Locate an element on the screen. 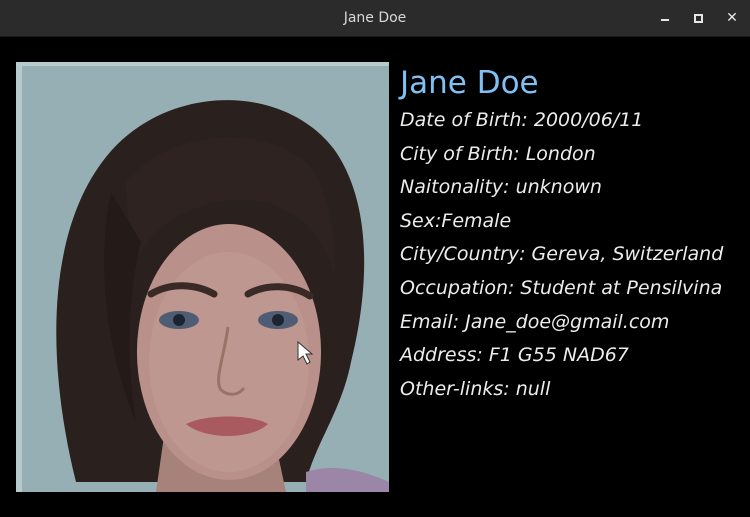 The width and height of the screenshot is (750, 517). maximize-button is located at coordinates (698, 18).